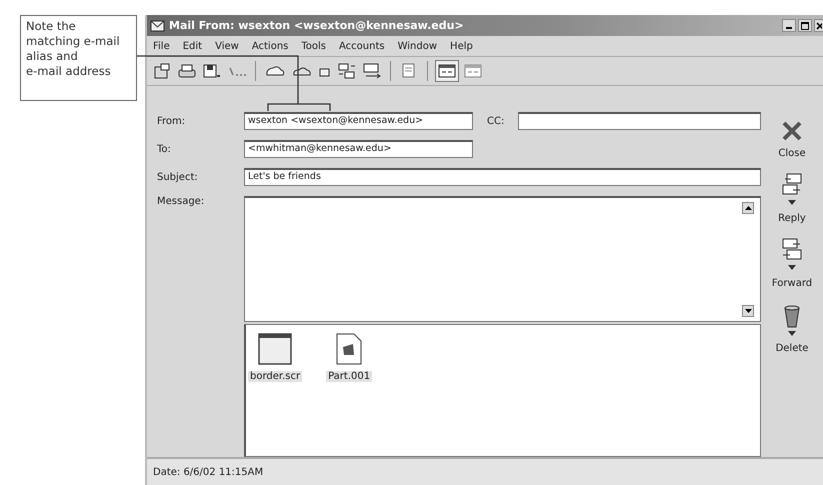  I want to click on menu-item: Actions, so click(270, 46).